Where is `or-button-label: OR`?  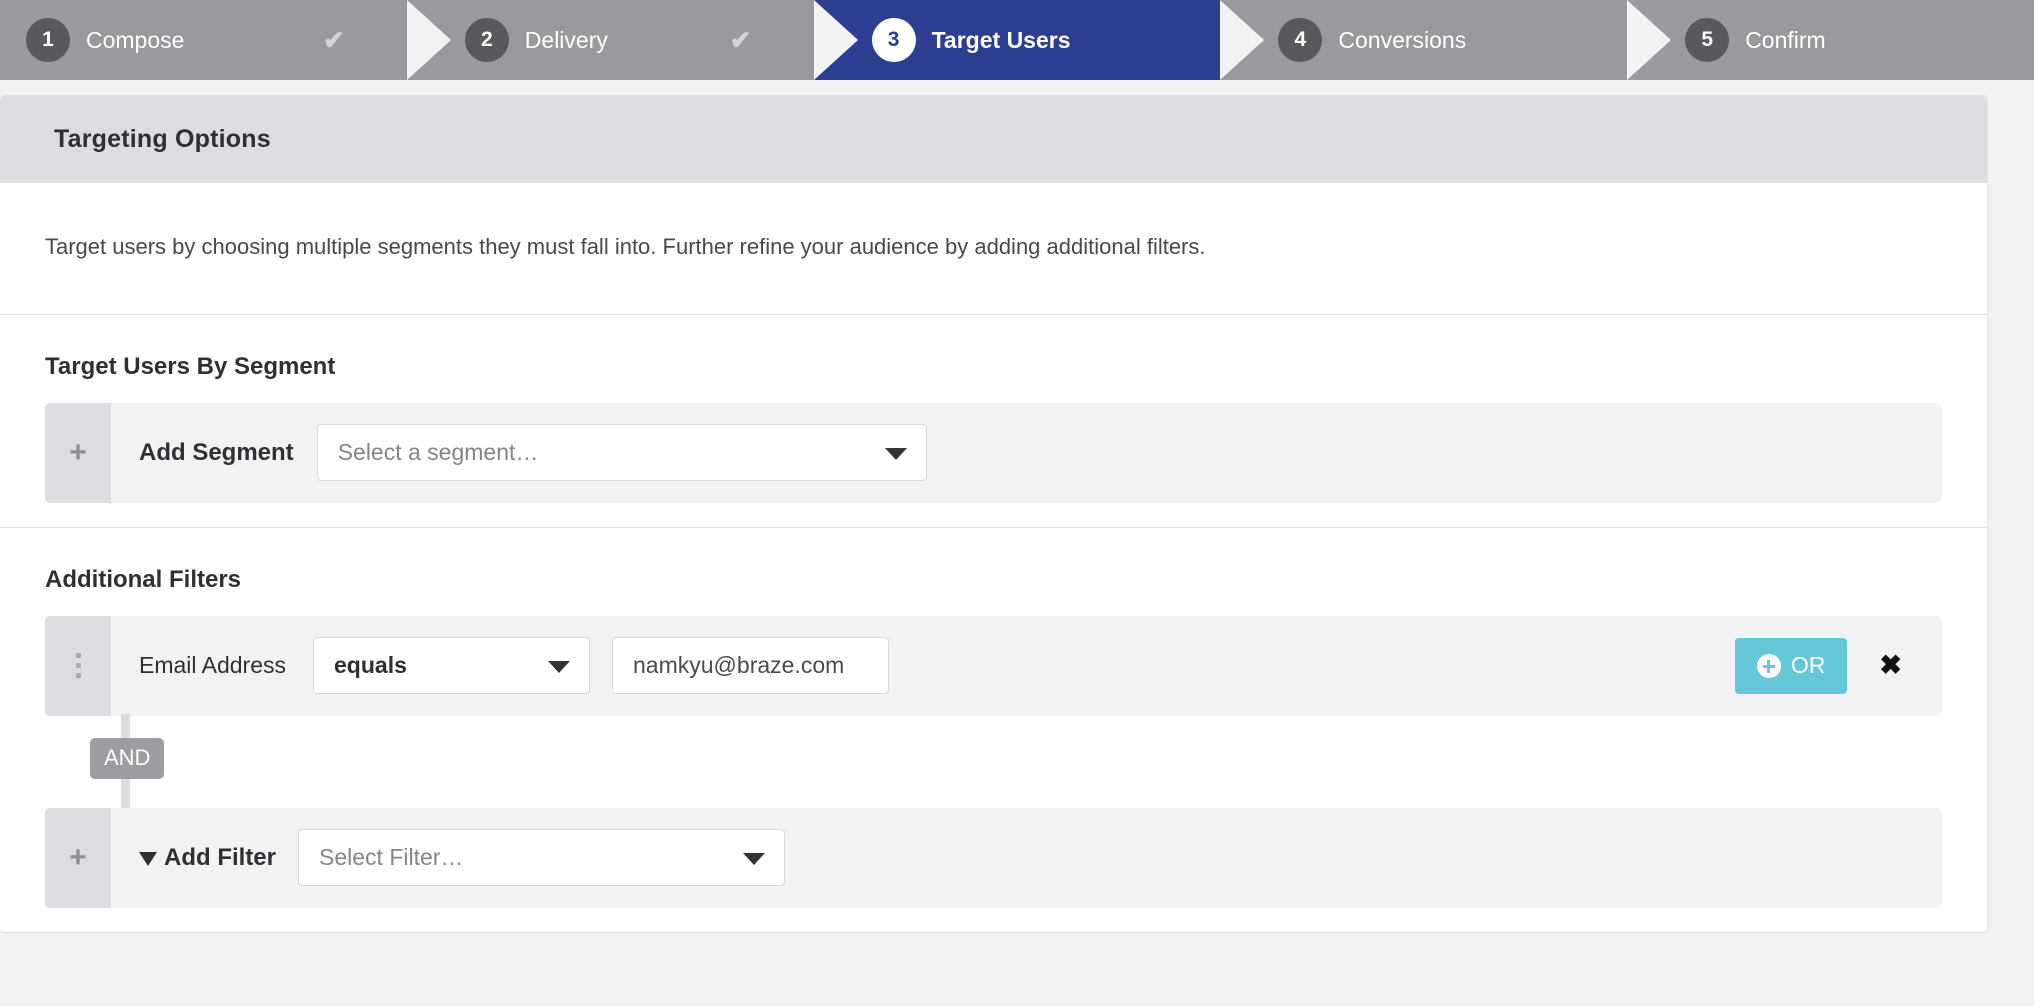
or-button-label: OR is located at coordinates (1808, 665).